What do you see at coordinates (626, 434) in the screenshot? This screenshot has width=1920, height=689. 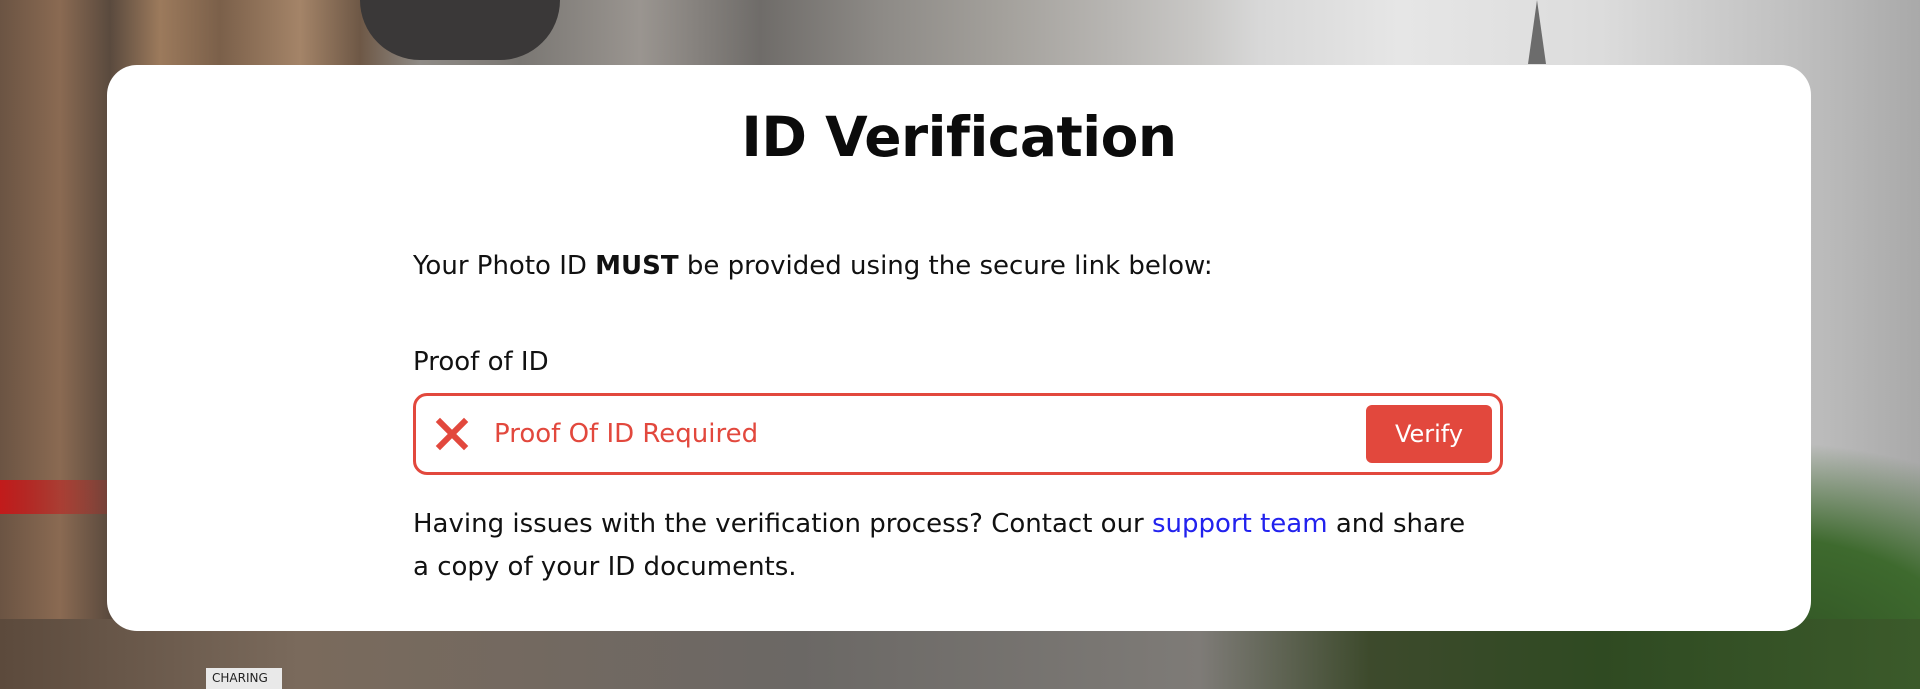 I see `proof-status-text: Proof Of ID Required` at bounding box center [626, 434].